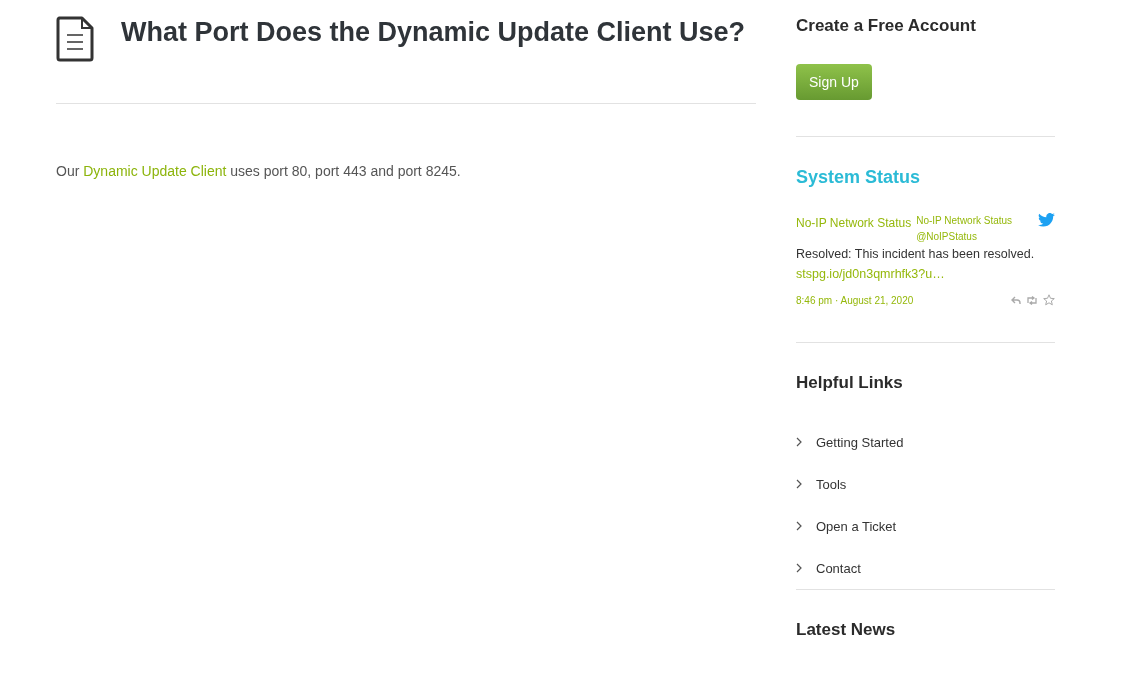 The image size is (1123, 699). I want to click on tweet-source-link: No-IP Network Status, so click(854, 223).